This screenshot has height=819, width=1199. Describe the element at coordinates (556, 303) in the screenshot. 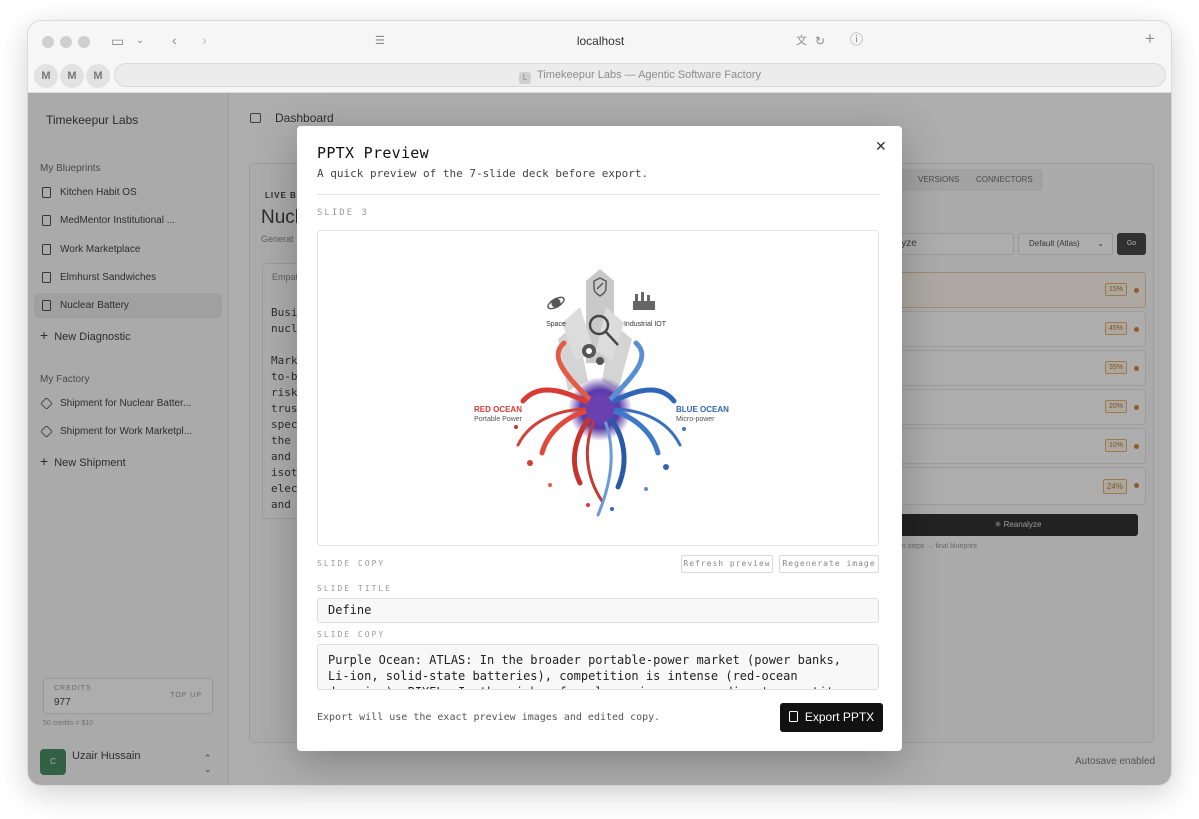

I see `satellite-icon` at that location.